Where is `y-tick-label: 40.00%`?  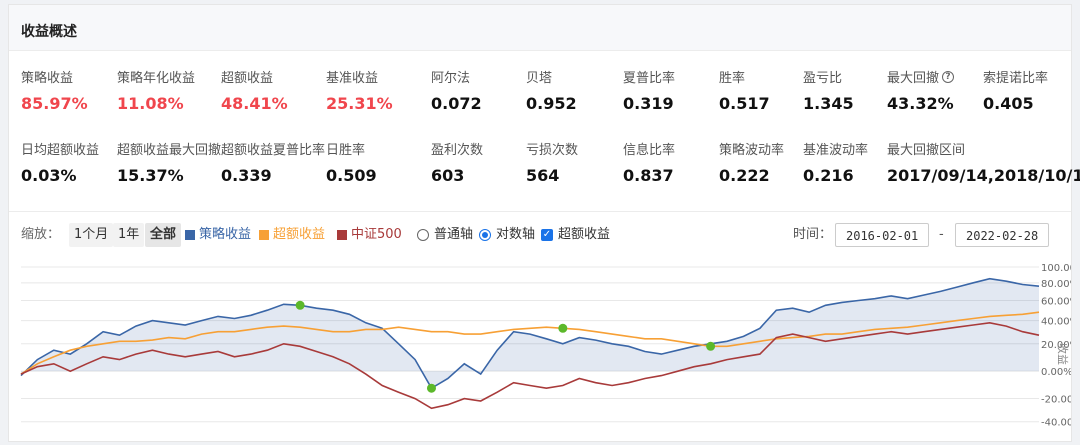 y-tick-label: 40.00% is located at coordinates (1056, 322).